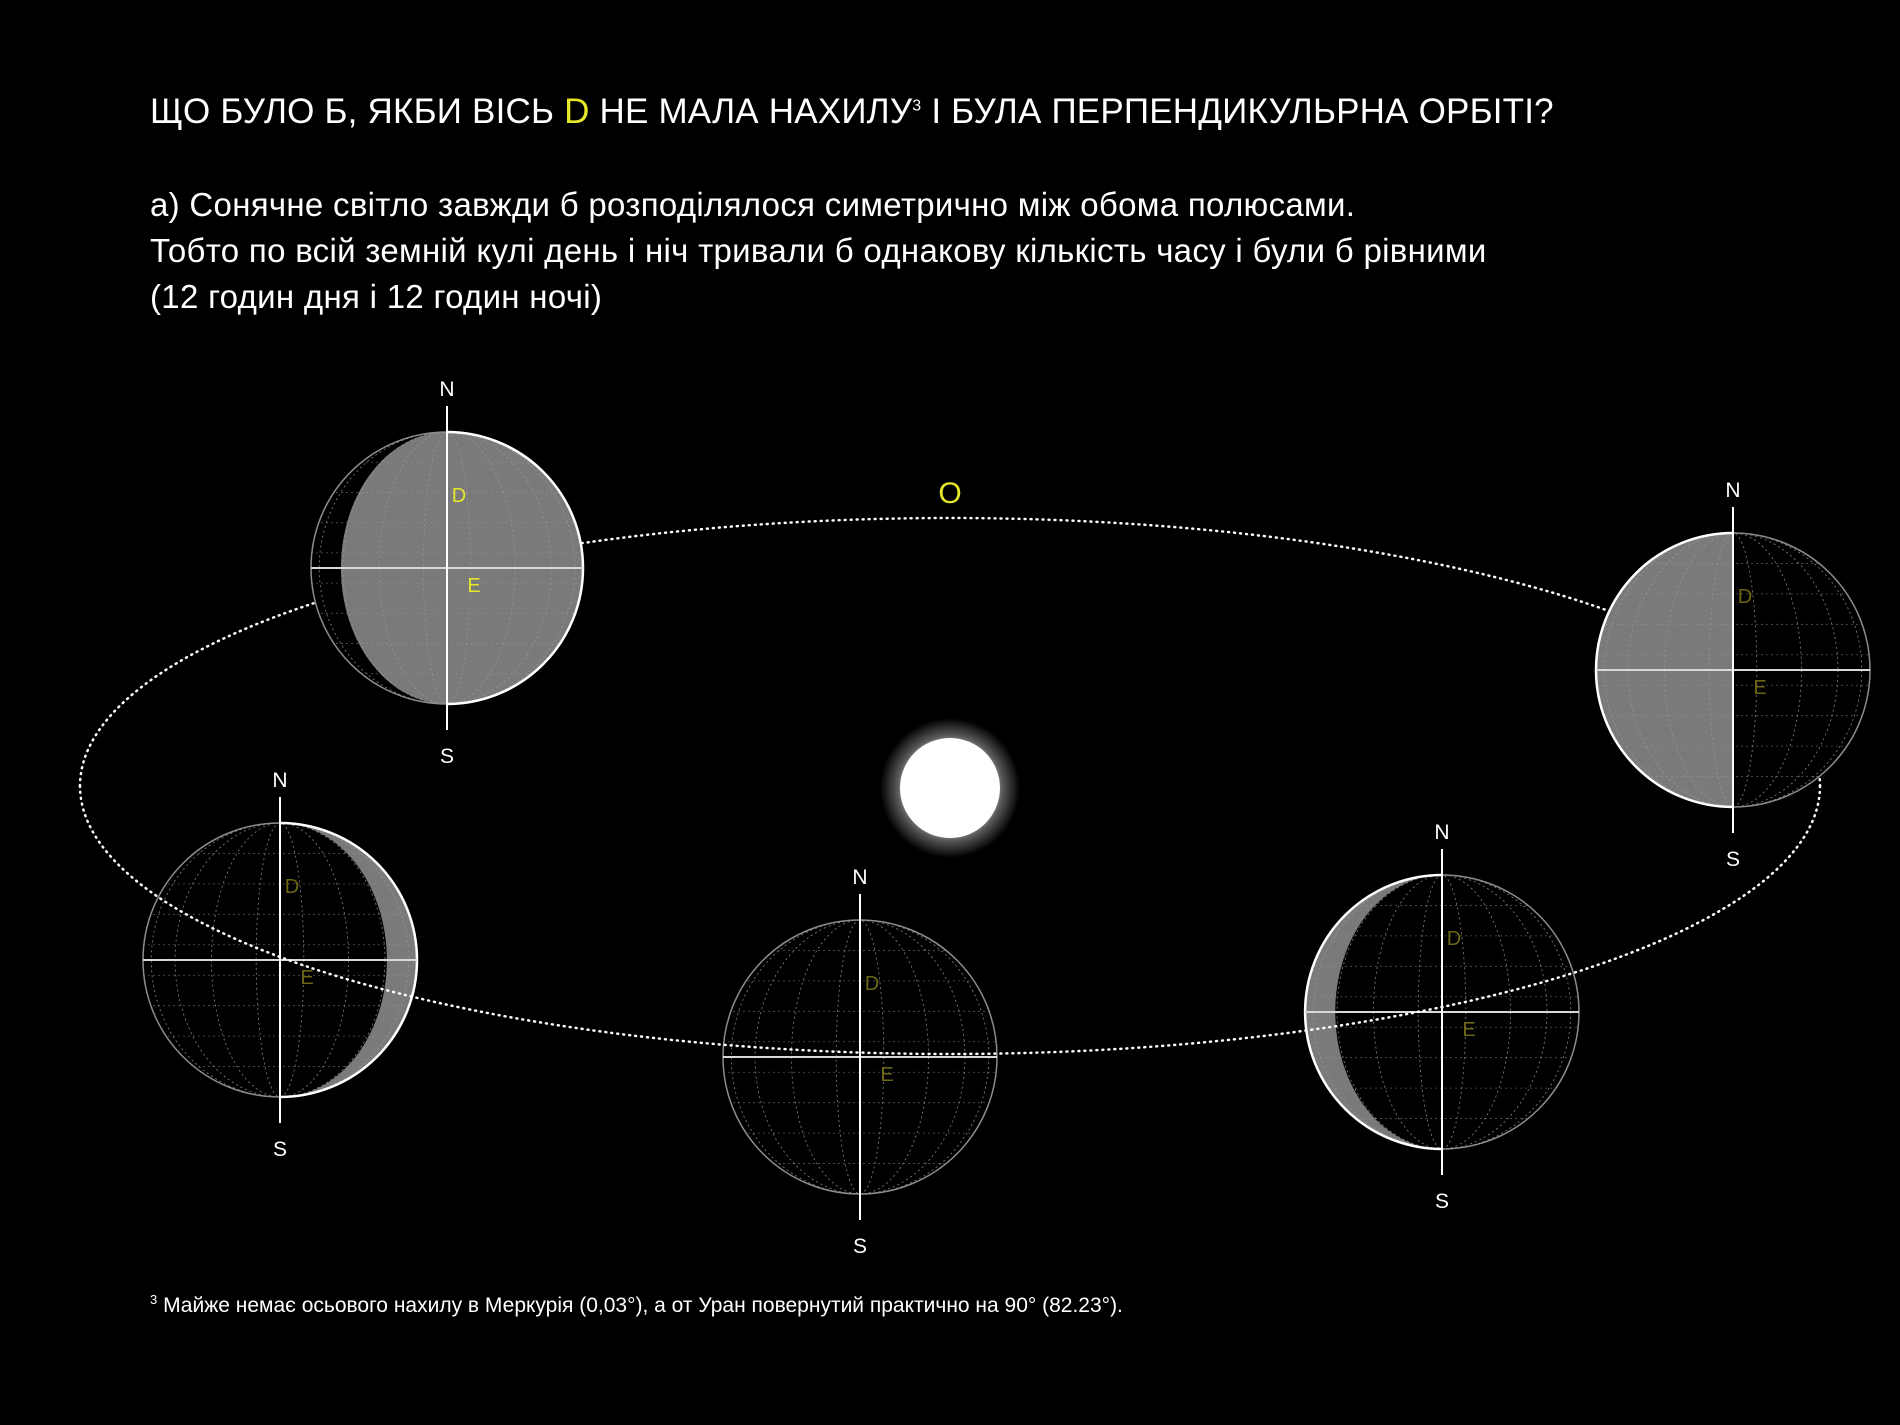  What do you see at coordinates (860, 1062) in the screenshot?
I see `globe-bottom-center: N S D E` at bounding box center [860, 1062].